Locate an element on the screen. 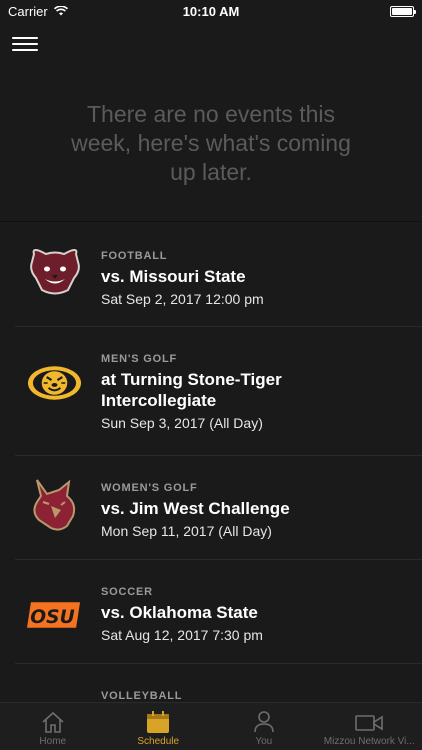 The width and height of the screenshot is (422, 750). battery-icon is located at coordinates (403, 11).